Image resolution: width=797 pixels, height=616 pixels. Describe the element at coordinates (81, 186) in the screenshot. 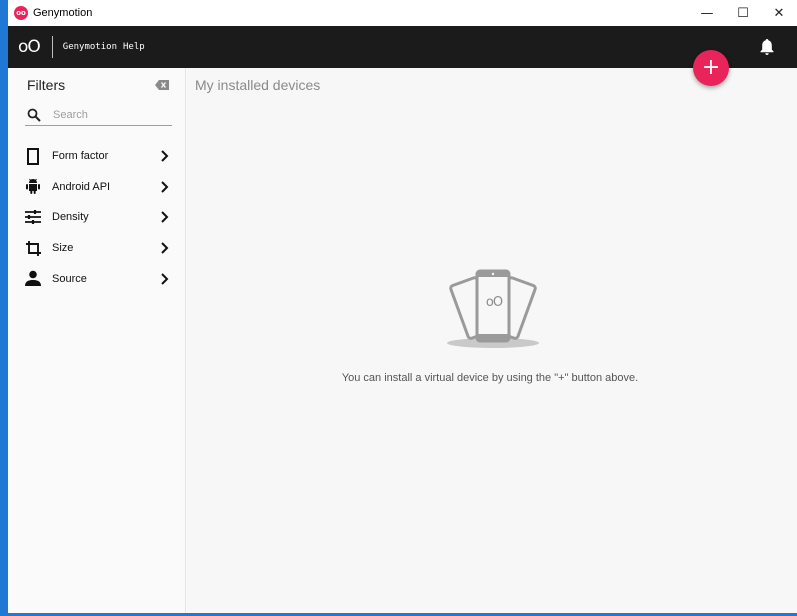

I see `filter-label: Android API` at that location.